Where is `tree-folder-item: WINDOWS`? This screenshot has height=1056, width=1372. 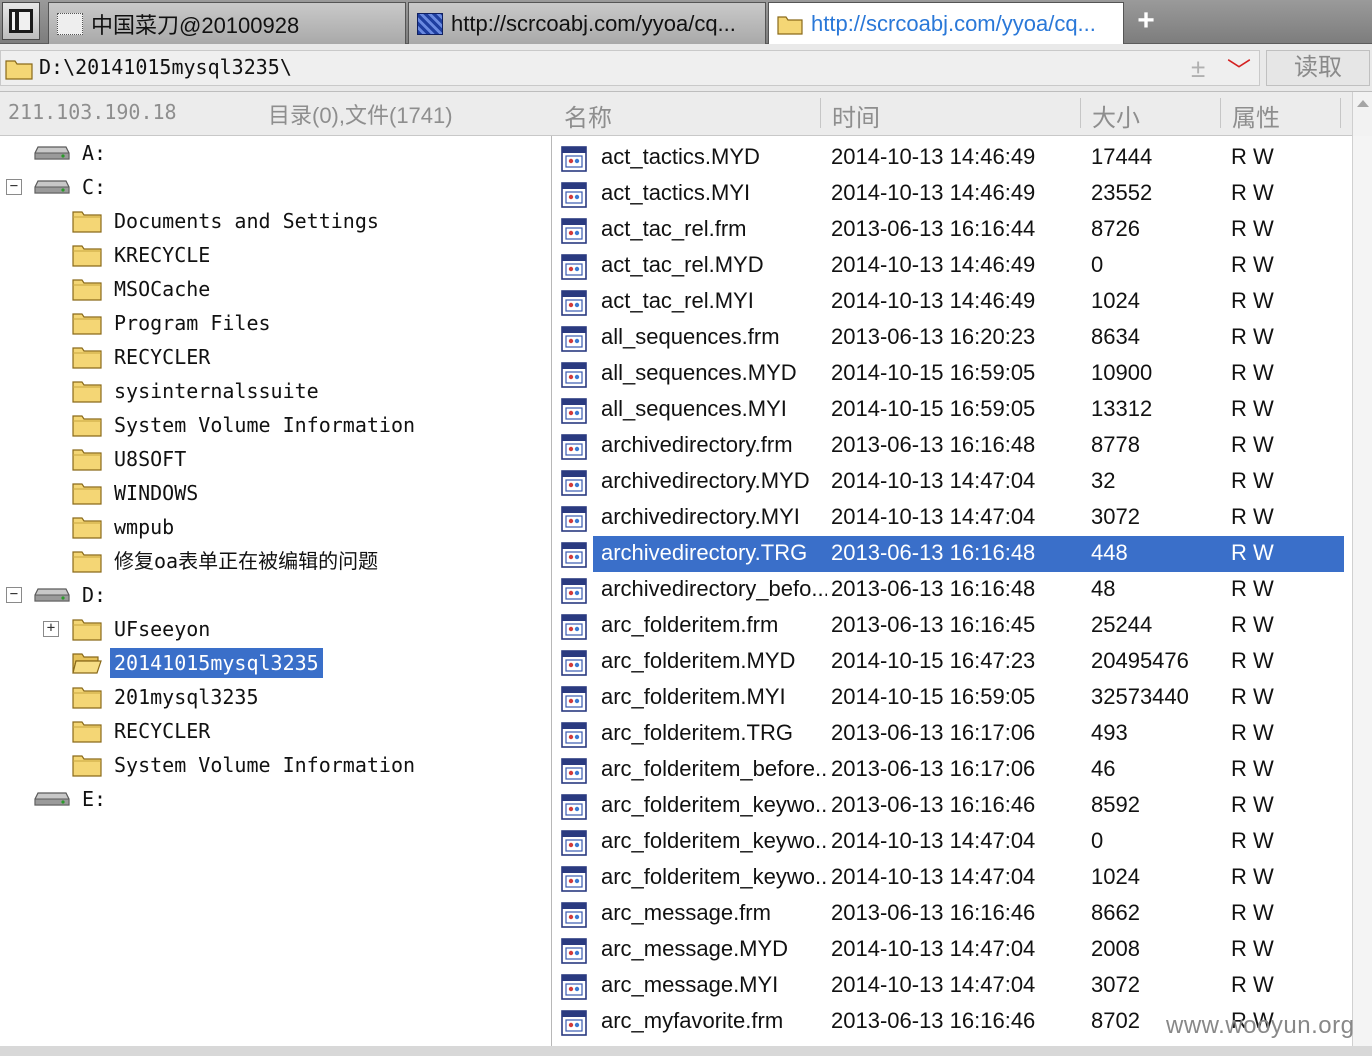 tree-folder-item: WINDOWS is located at coordinates (137, 493).